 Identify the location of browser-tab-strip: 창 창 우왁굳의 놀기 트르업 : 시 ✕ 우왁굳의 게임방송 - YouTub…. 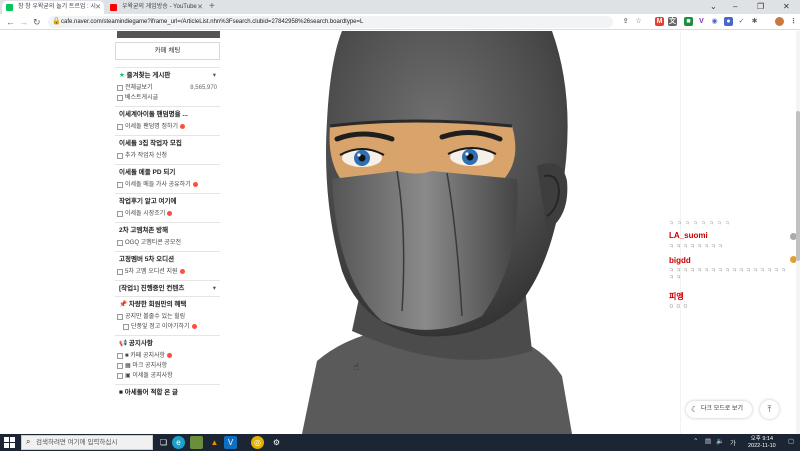
(400, 7).